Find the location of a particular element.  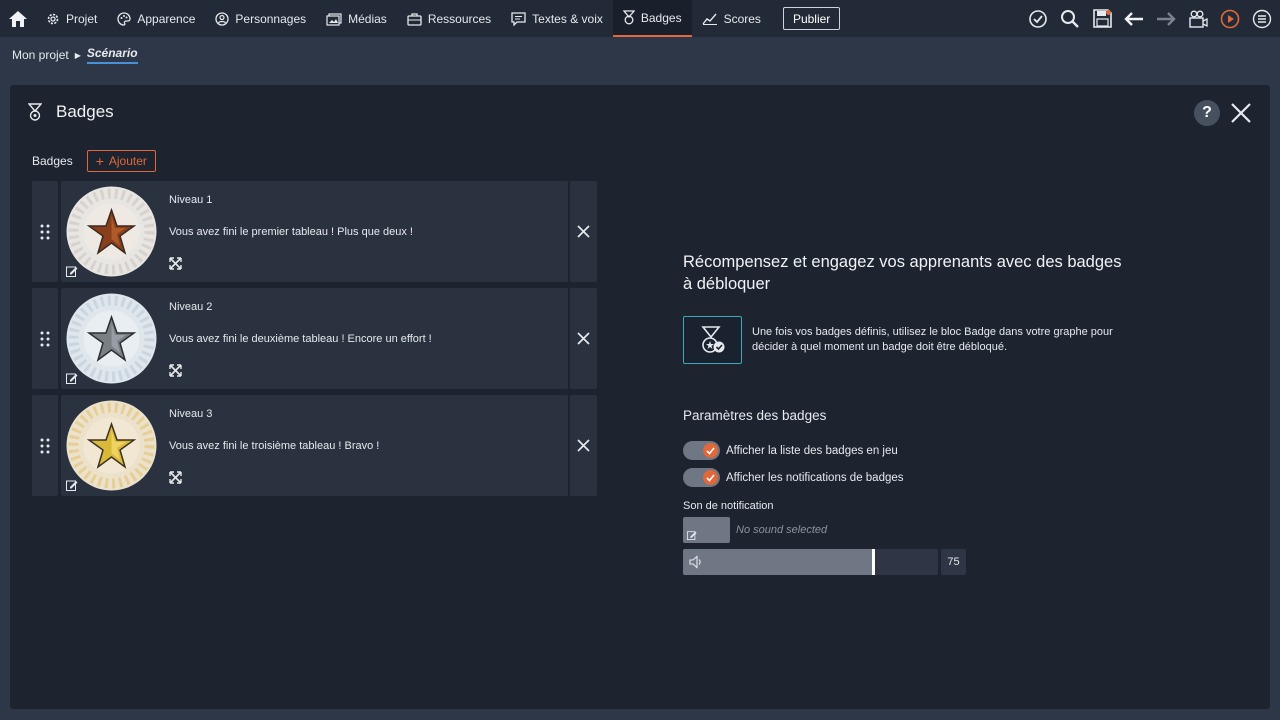

home-button is located at coordinates (18, 18).